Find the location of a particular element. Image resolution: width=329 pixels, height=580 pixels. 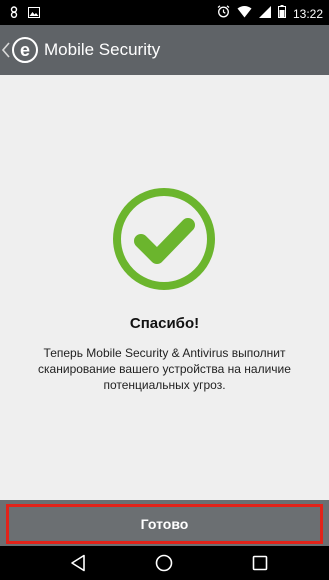

success-heading: Спасибо! is located at coordinates (164, 323).